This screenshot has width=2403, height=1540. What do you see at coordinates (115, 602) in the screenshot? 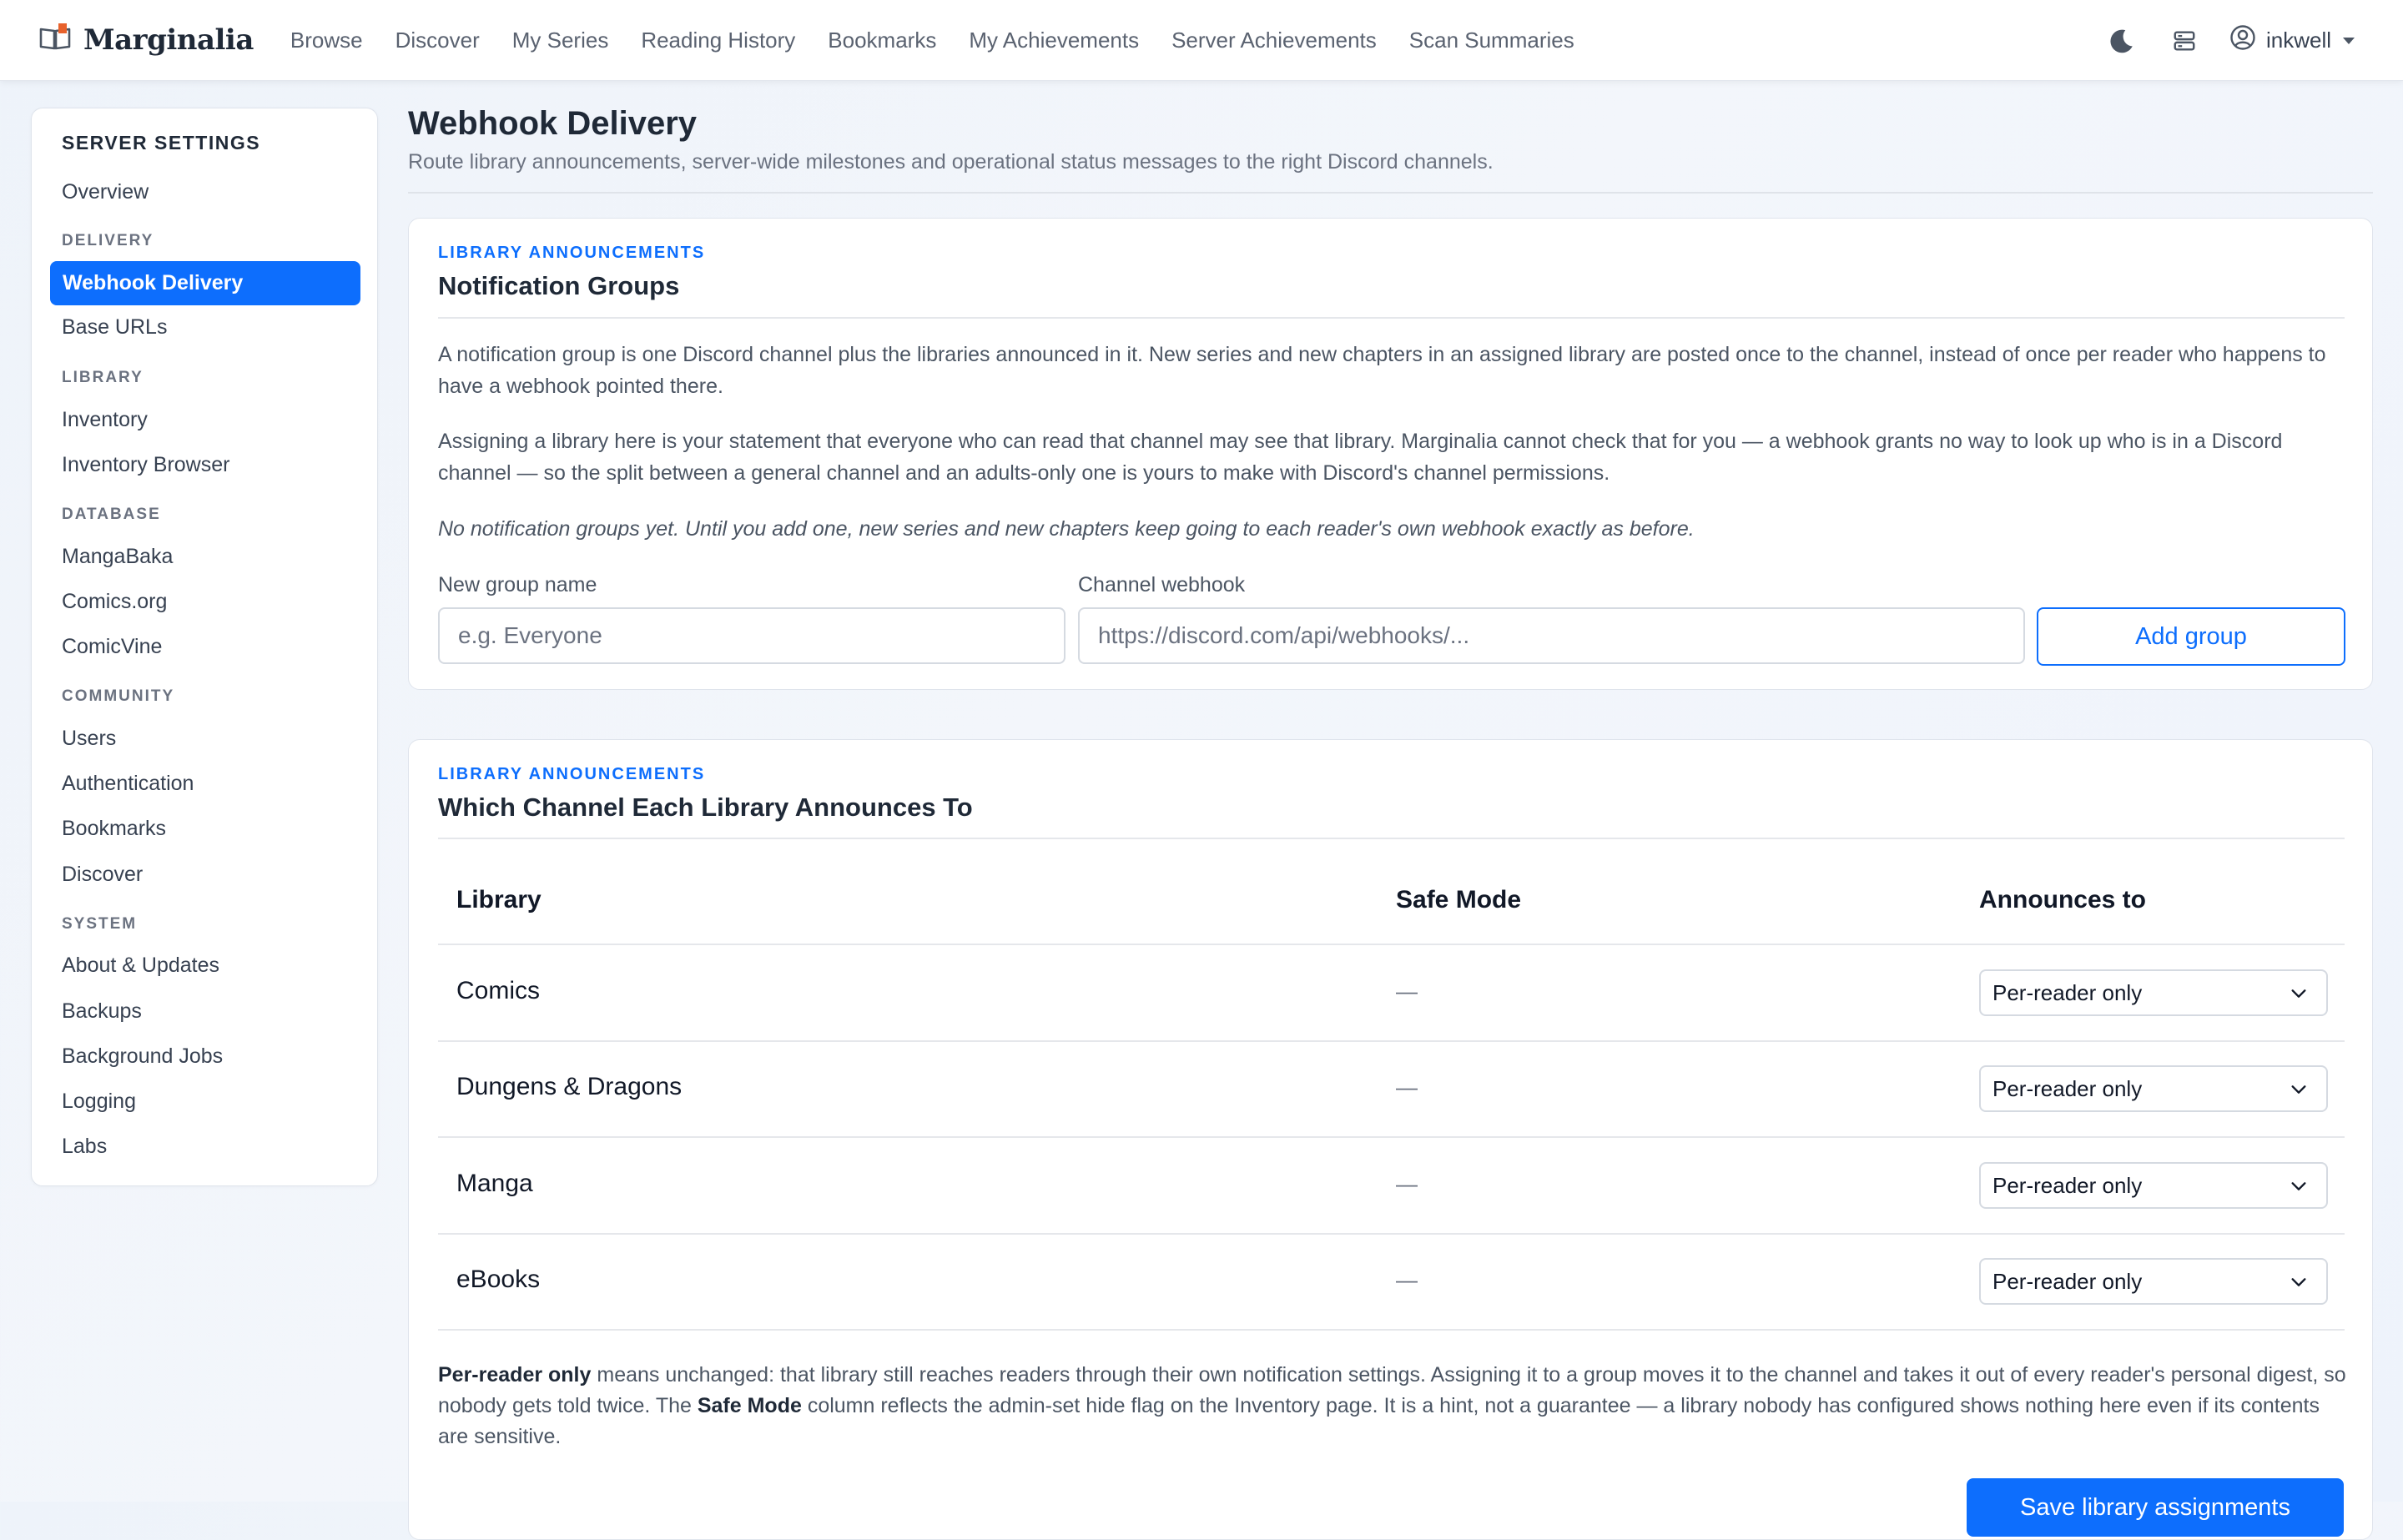
I see `sidebar-item-comics-org: Comics.org` at bounding box center [115, 602].